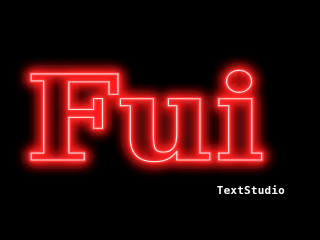  Describe the element at coordinates (250, 190) in the screenshot. I see `watermark-label: TextStudio` at that location.